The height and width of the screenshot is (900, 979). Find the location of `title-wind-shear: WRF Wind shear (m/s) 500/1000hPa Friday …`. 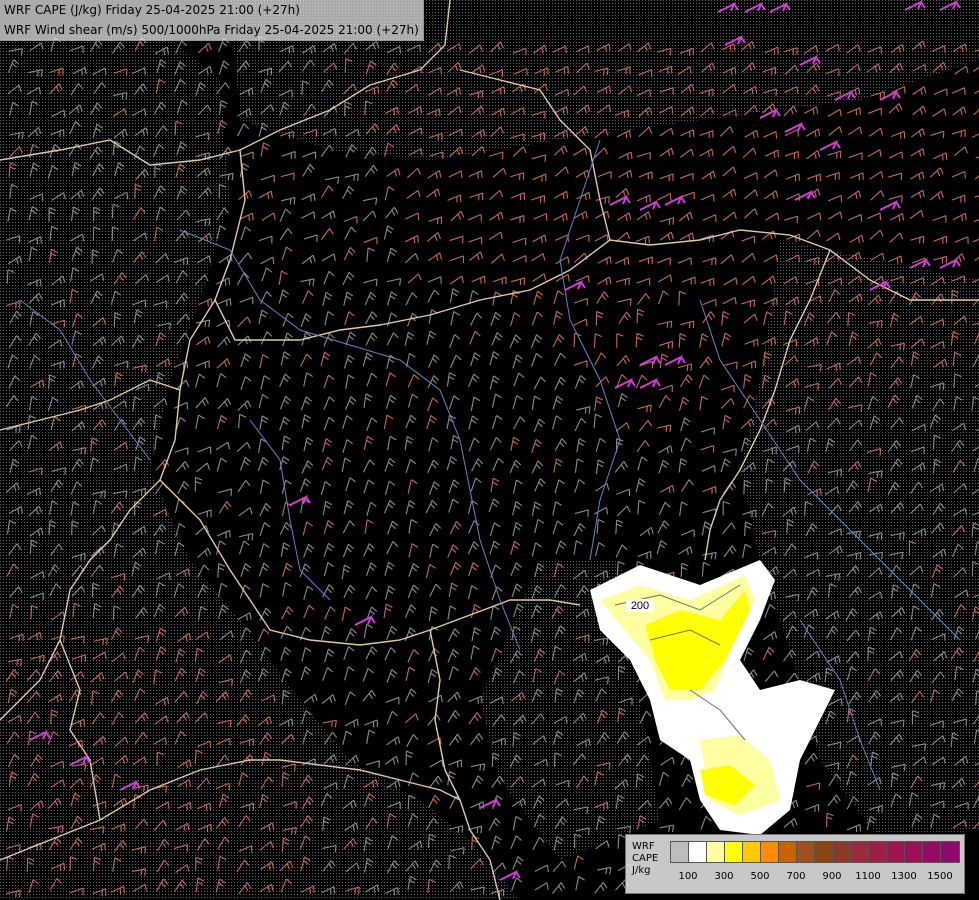

title-wind-shear: WRF Wind shear (m/s) 500/1000hPa Friday … is located at coordinates (211, 30).